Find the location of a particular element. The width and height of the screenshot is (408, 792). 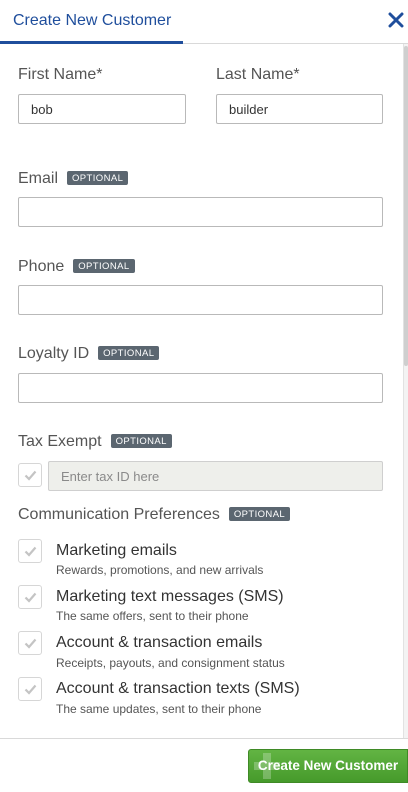

email-label: Email OPTIONAL is located at coordinates (73, 179).